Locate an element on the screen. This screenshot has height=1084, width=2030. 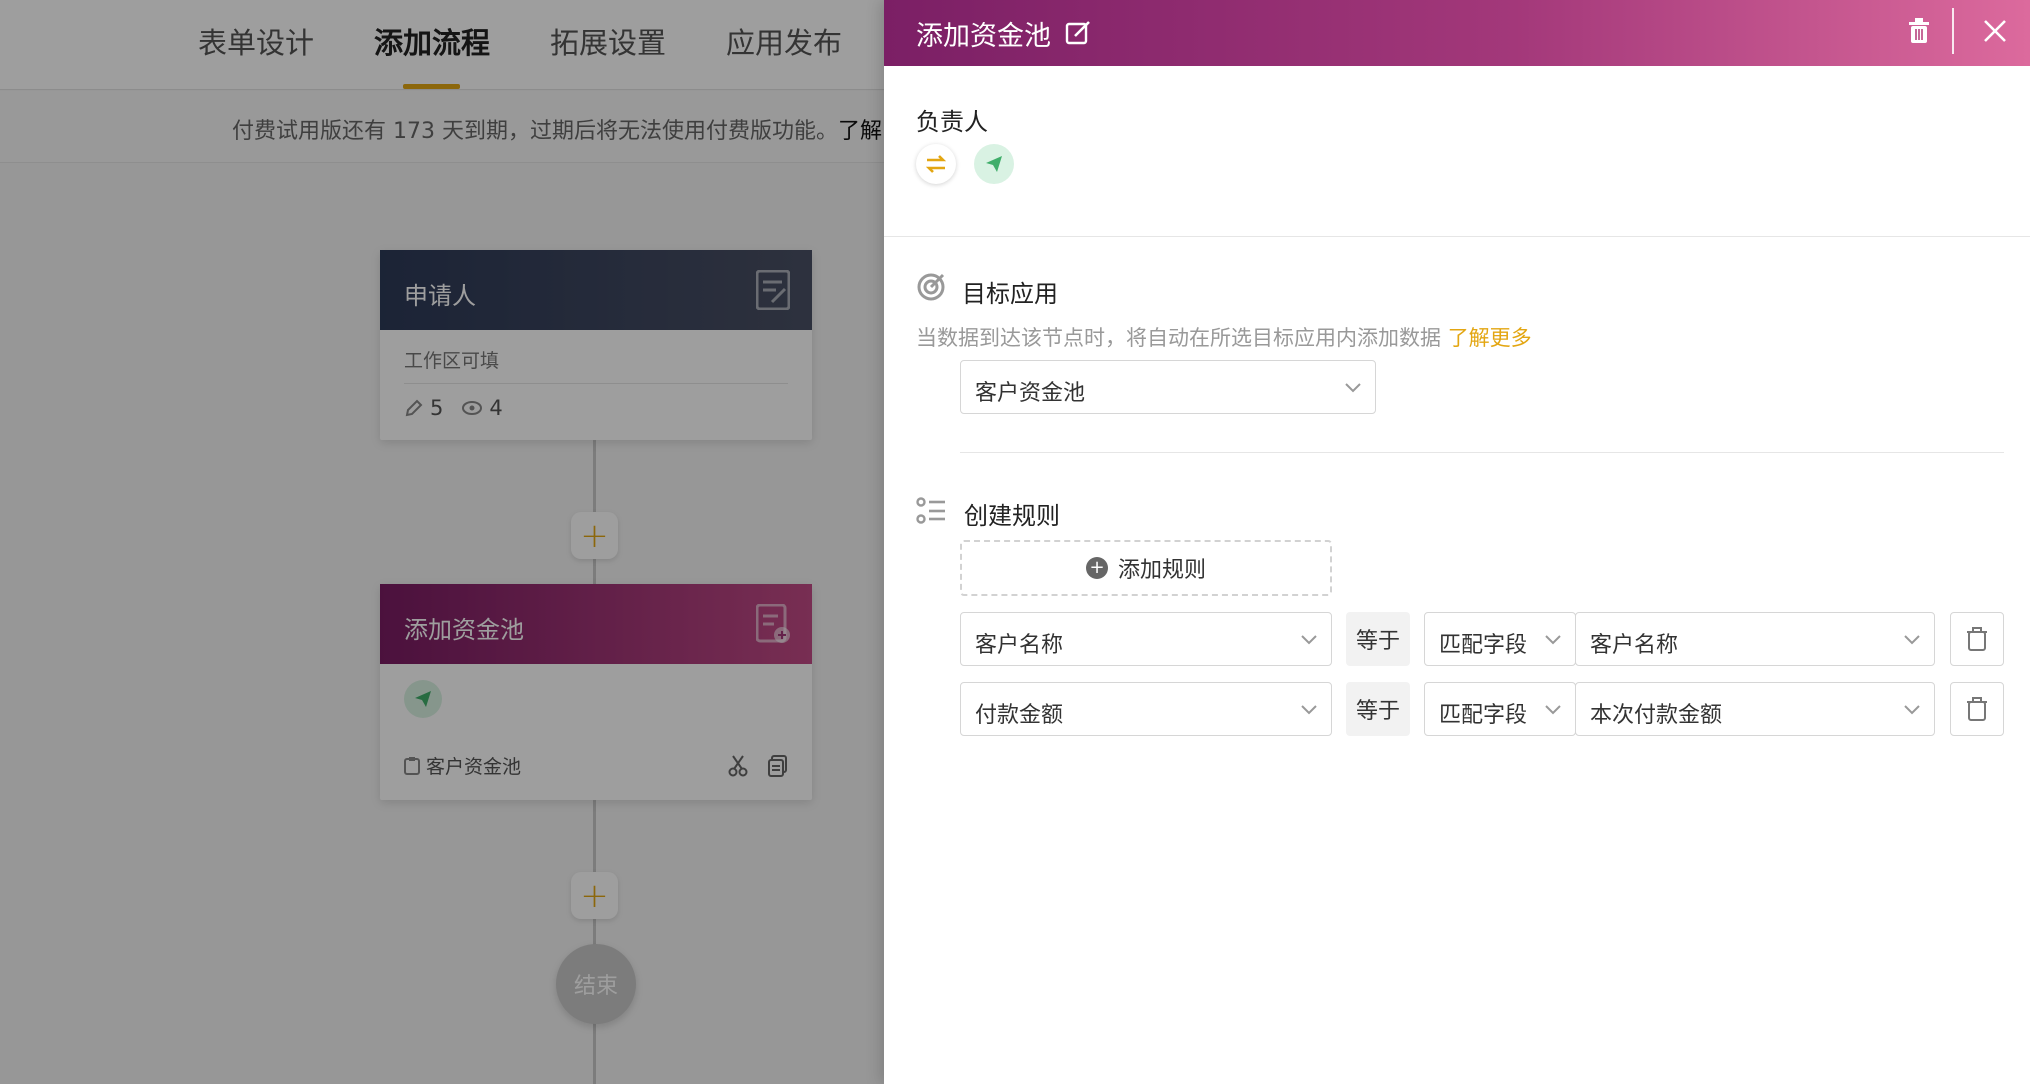
send-owner-button is located at coordinates (994, 164).